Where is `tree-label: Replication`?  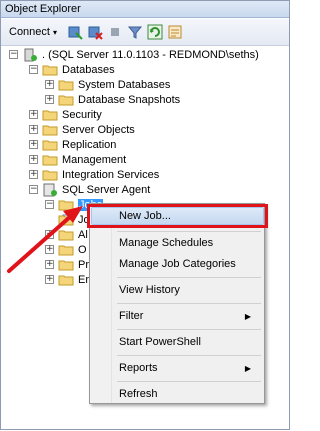
tree-label: Replication is located at coordinates (89, 144).